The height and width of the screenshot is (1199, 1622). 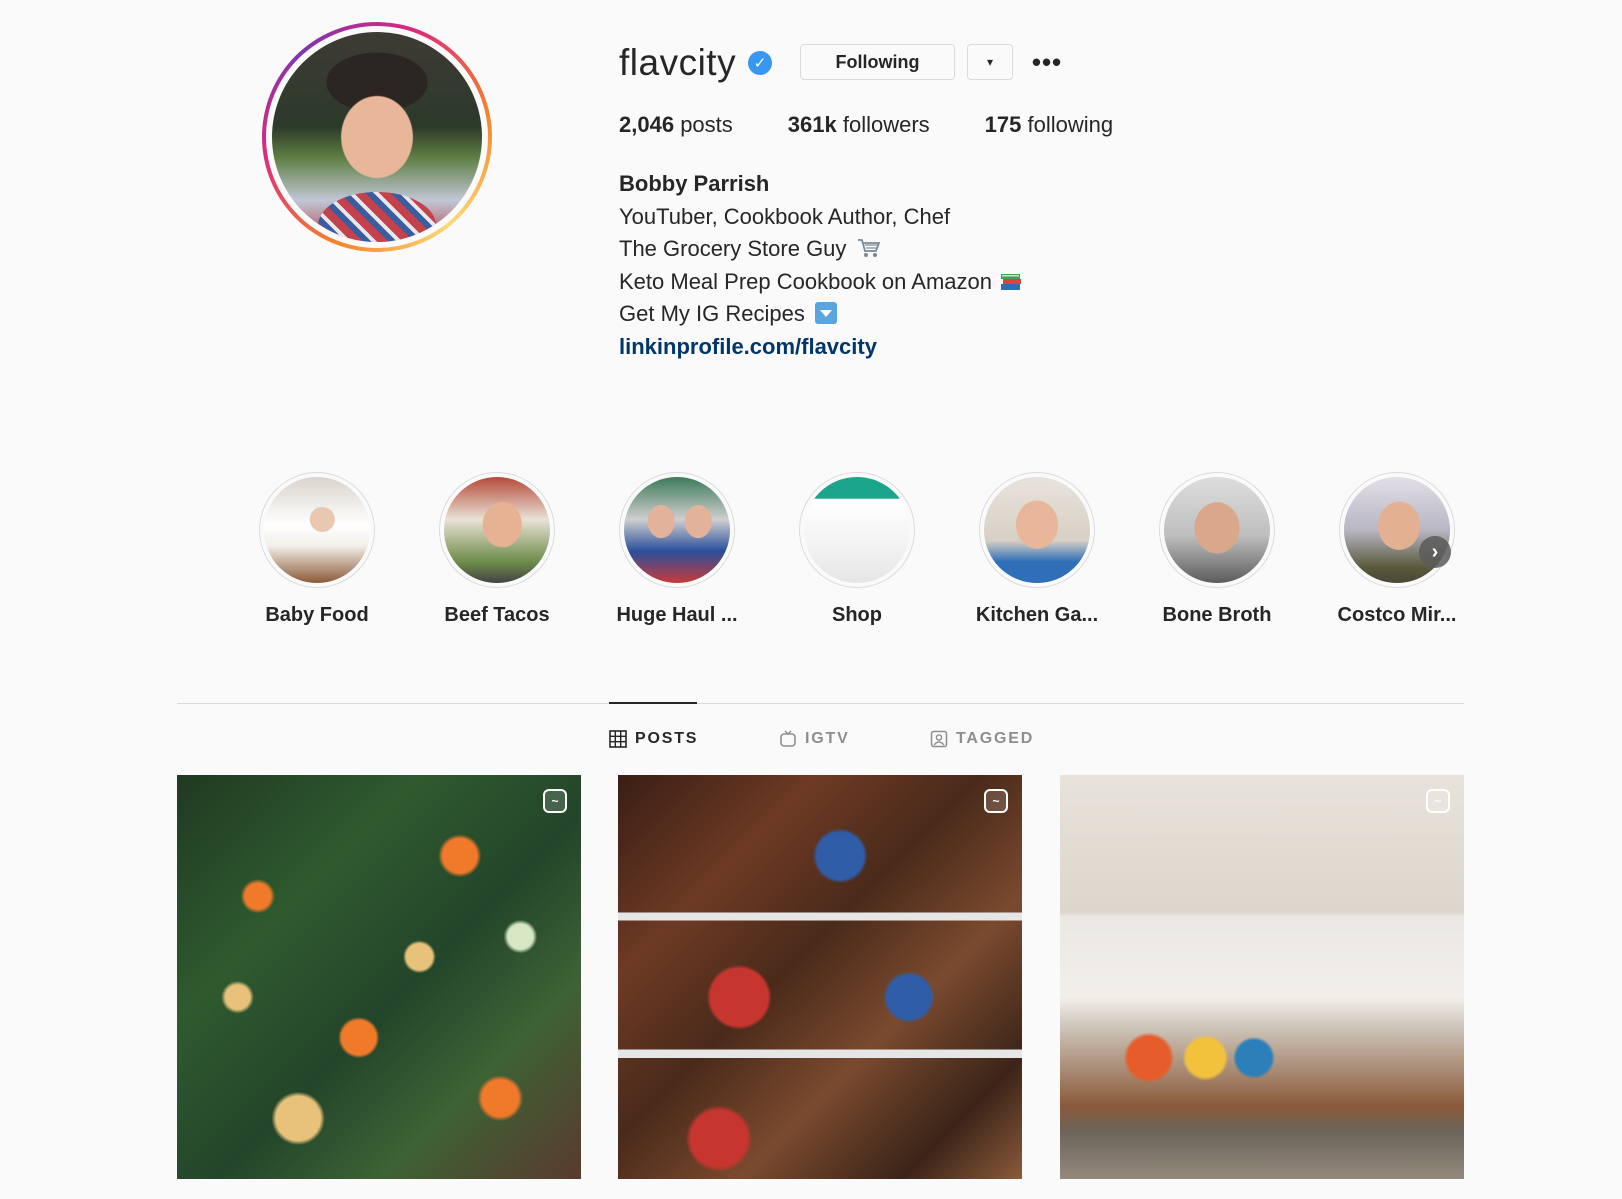 What do you see at coordinates (618, 739) in the screenshot?
I see `grid-icon` at bounding box center [618, 739].